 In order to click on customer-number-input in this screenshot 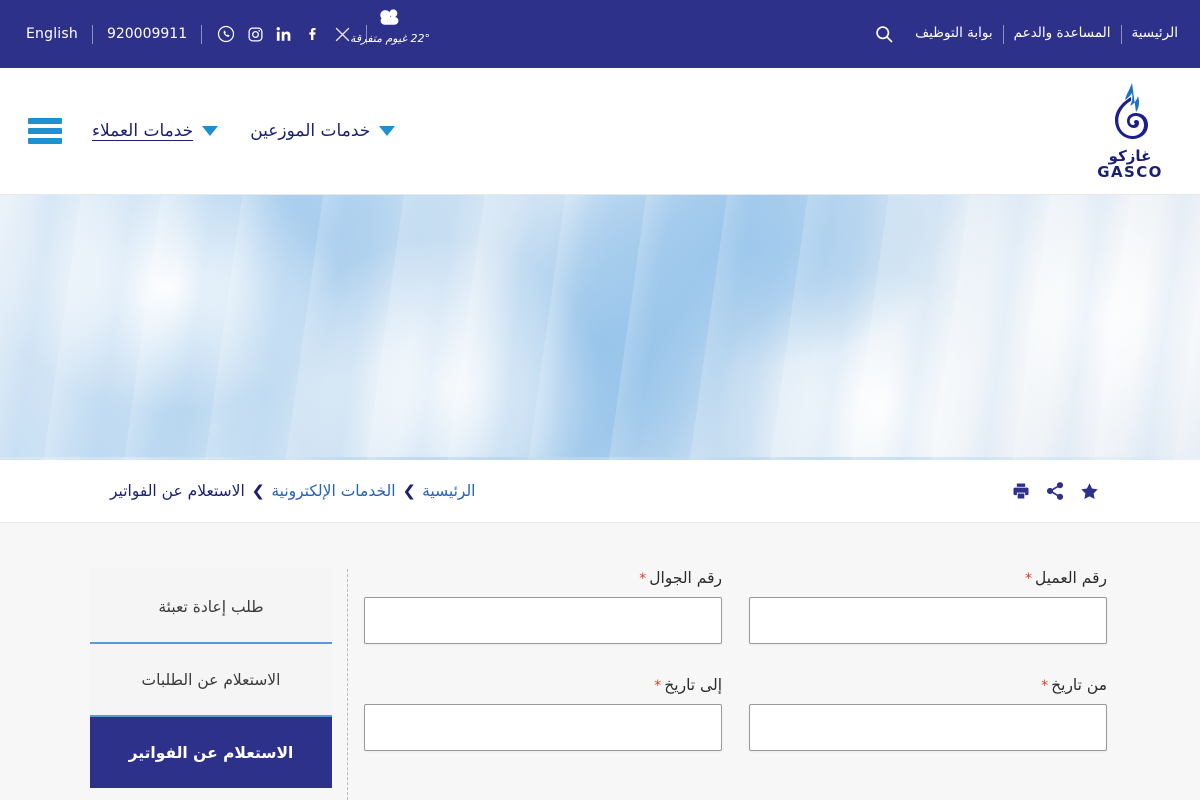, I will do `click(928, 620)`.